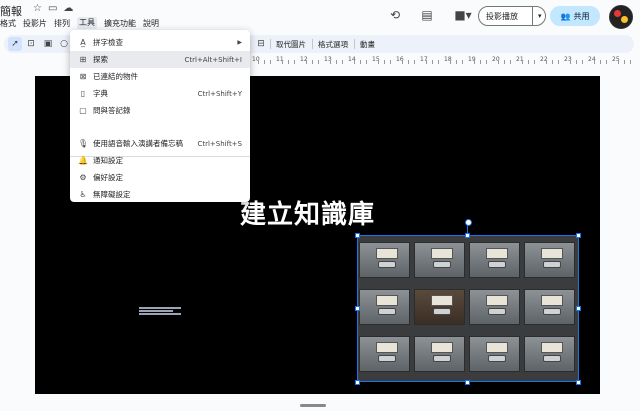 The image size is (640, 411). What do you see at coordinates (160, 59) in the screenshot?
I see `menu-item: ⊞ 探索 Ctrl+Alt+Shift+I` at bounding box center [160, 59].